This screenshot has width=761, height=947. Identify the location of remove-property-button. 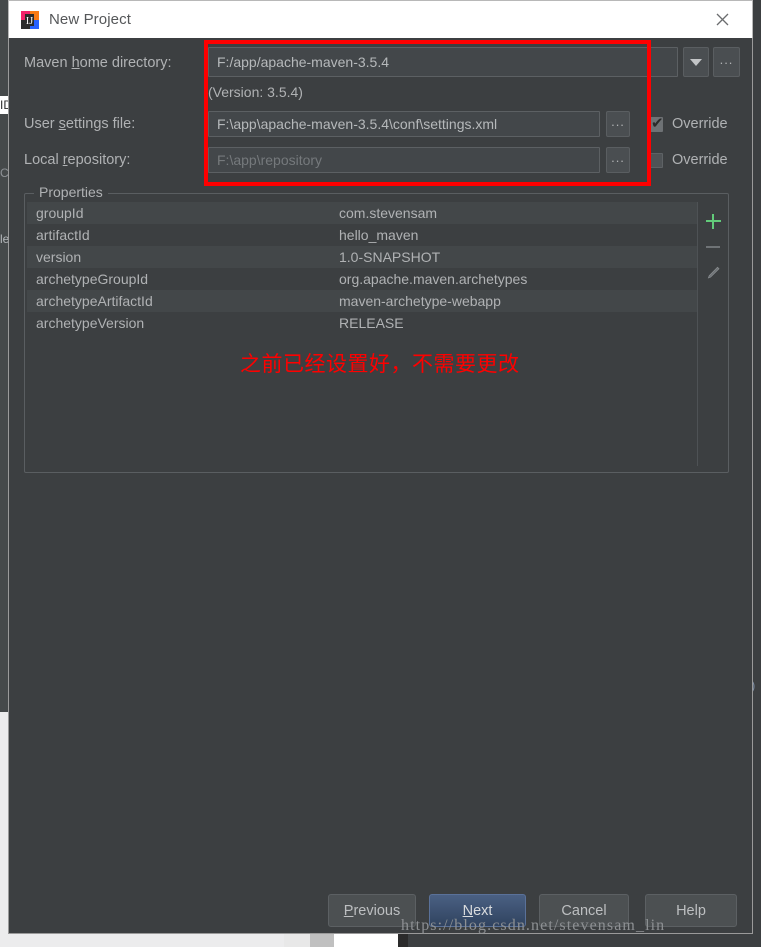
(713, 247).